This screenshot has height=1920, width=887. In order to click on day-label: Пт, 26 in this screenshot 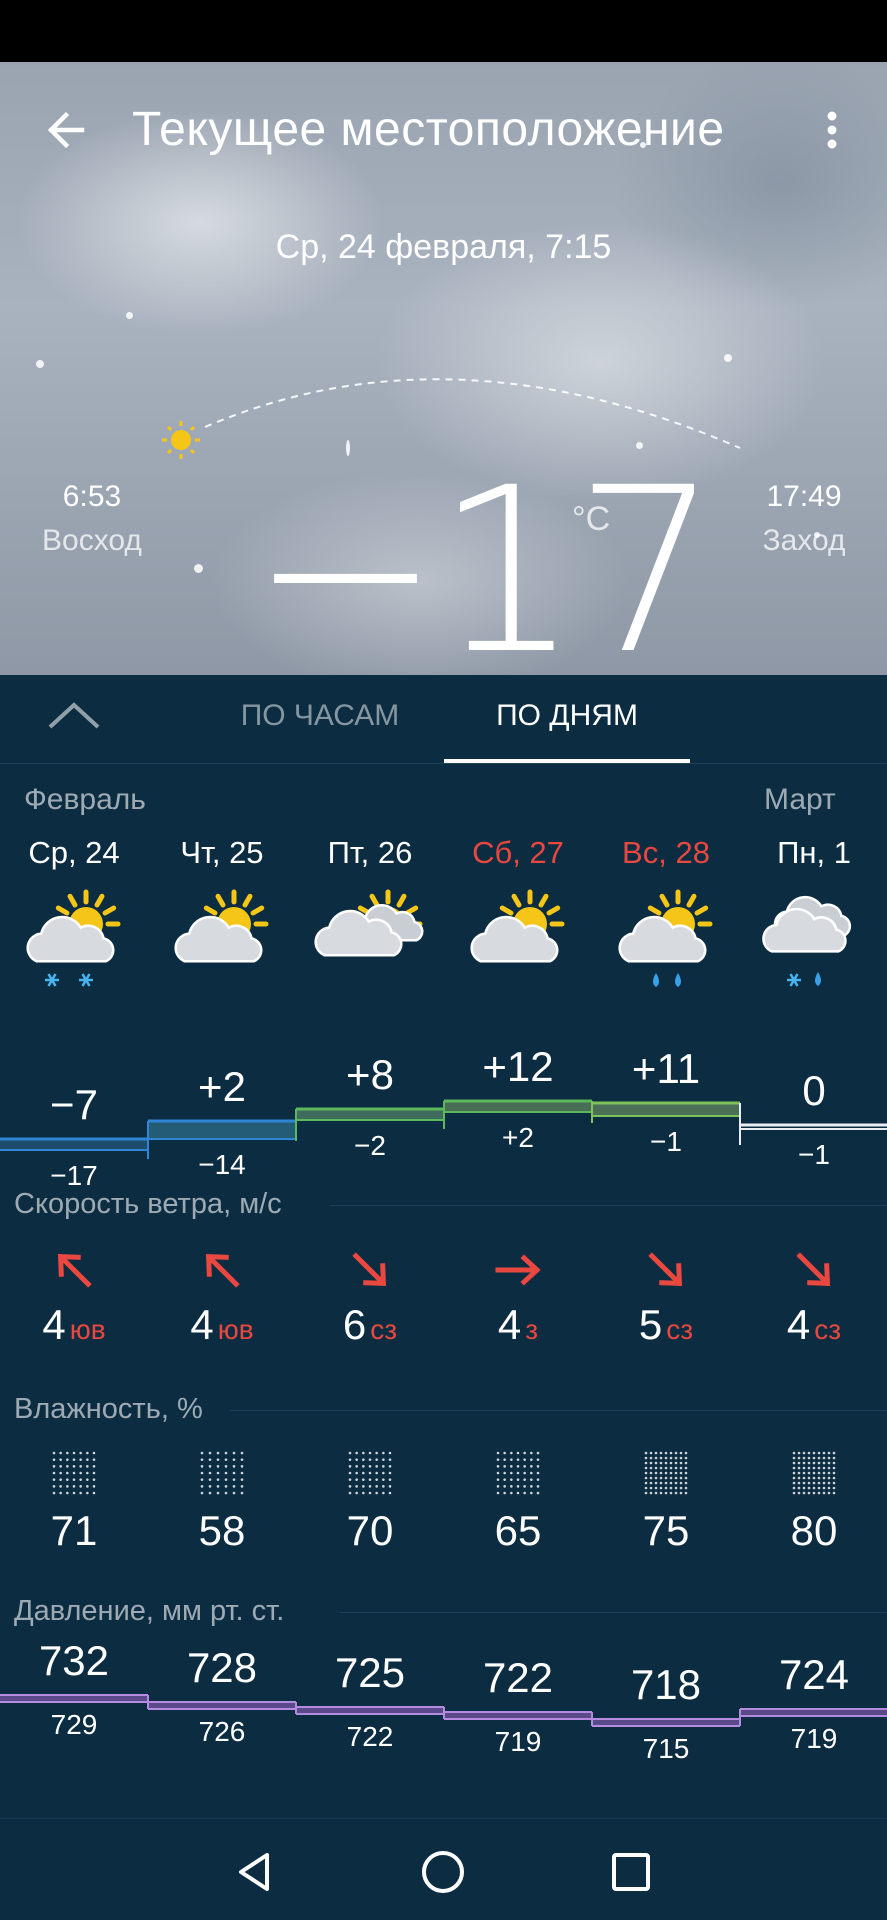, I will do `click(370, 852)`.